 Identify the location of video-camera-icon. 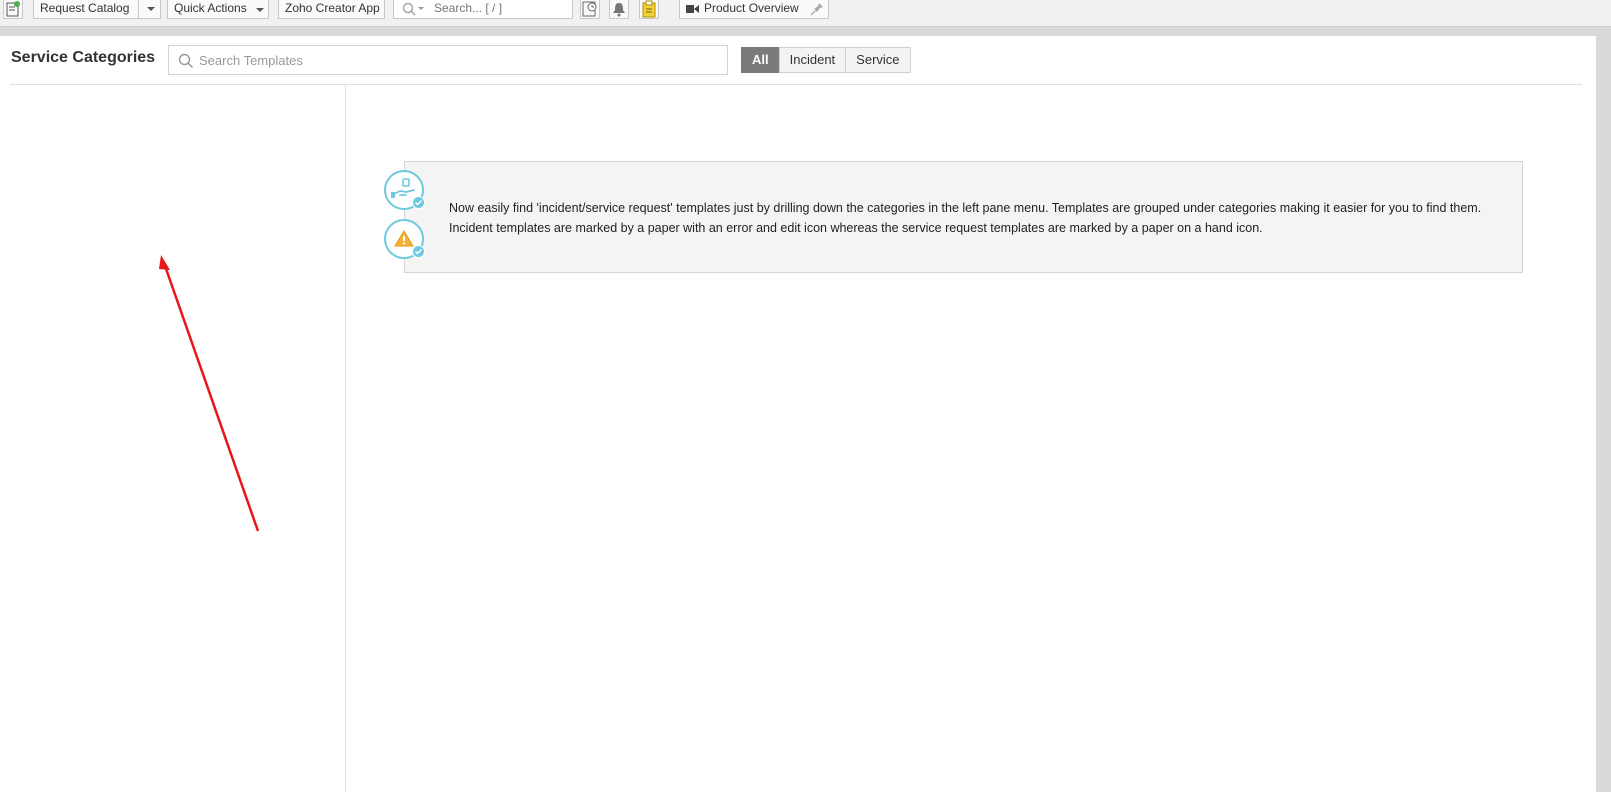
(692, 9).